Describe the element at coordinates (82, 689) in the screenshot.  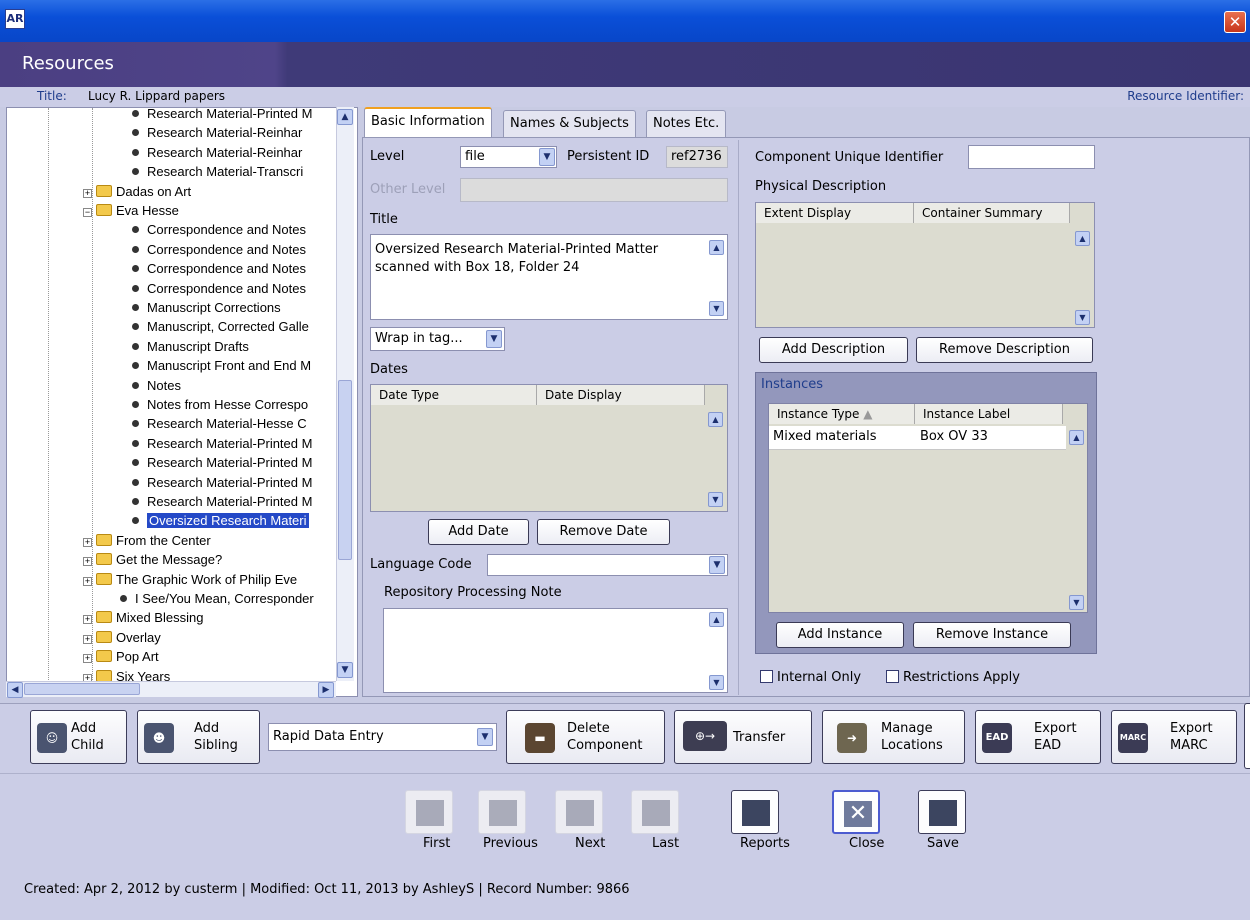
I see `tree-hscroll-thumb` at that location.